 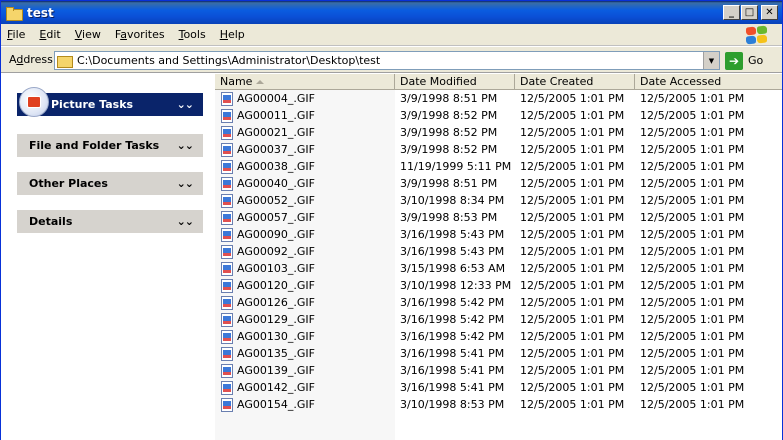 What do you see at coordinates (276, 234) in the screenshot?
I see `file-name: AG00090_.GIF` at bounding box center [276, 234].